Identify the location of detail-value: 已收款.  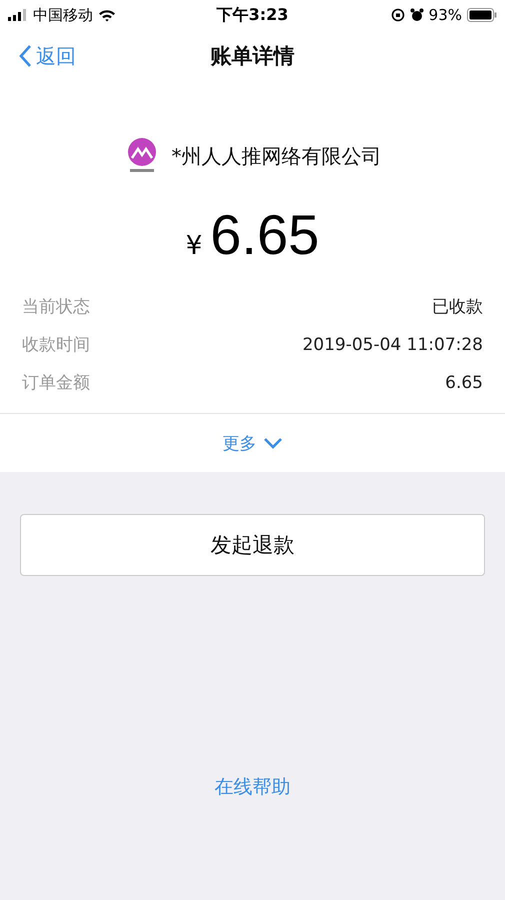
(457, 307).